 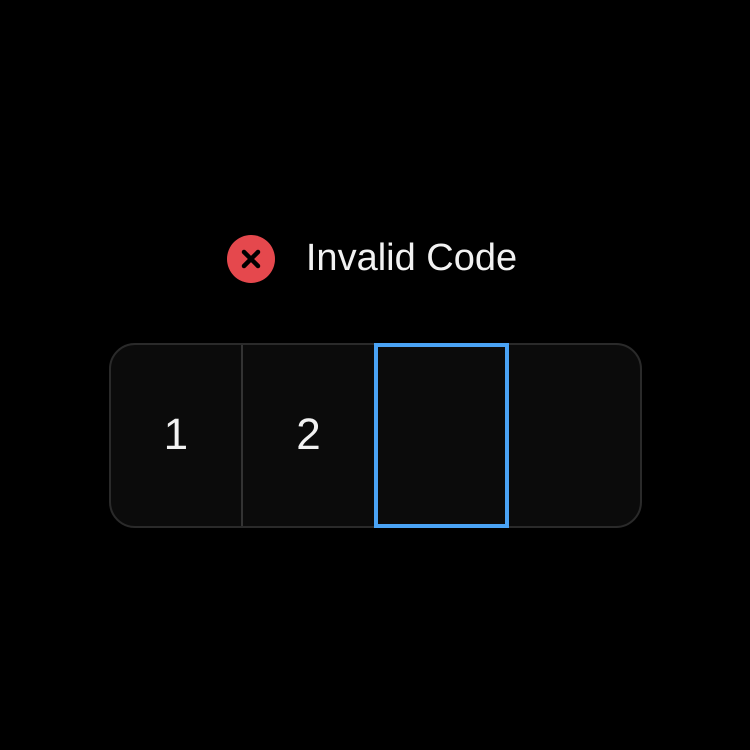 I want to click on error-icon, so click(x=250, y=258).